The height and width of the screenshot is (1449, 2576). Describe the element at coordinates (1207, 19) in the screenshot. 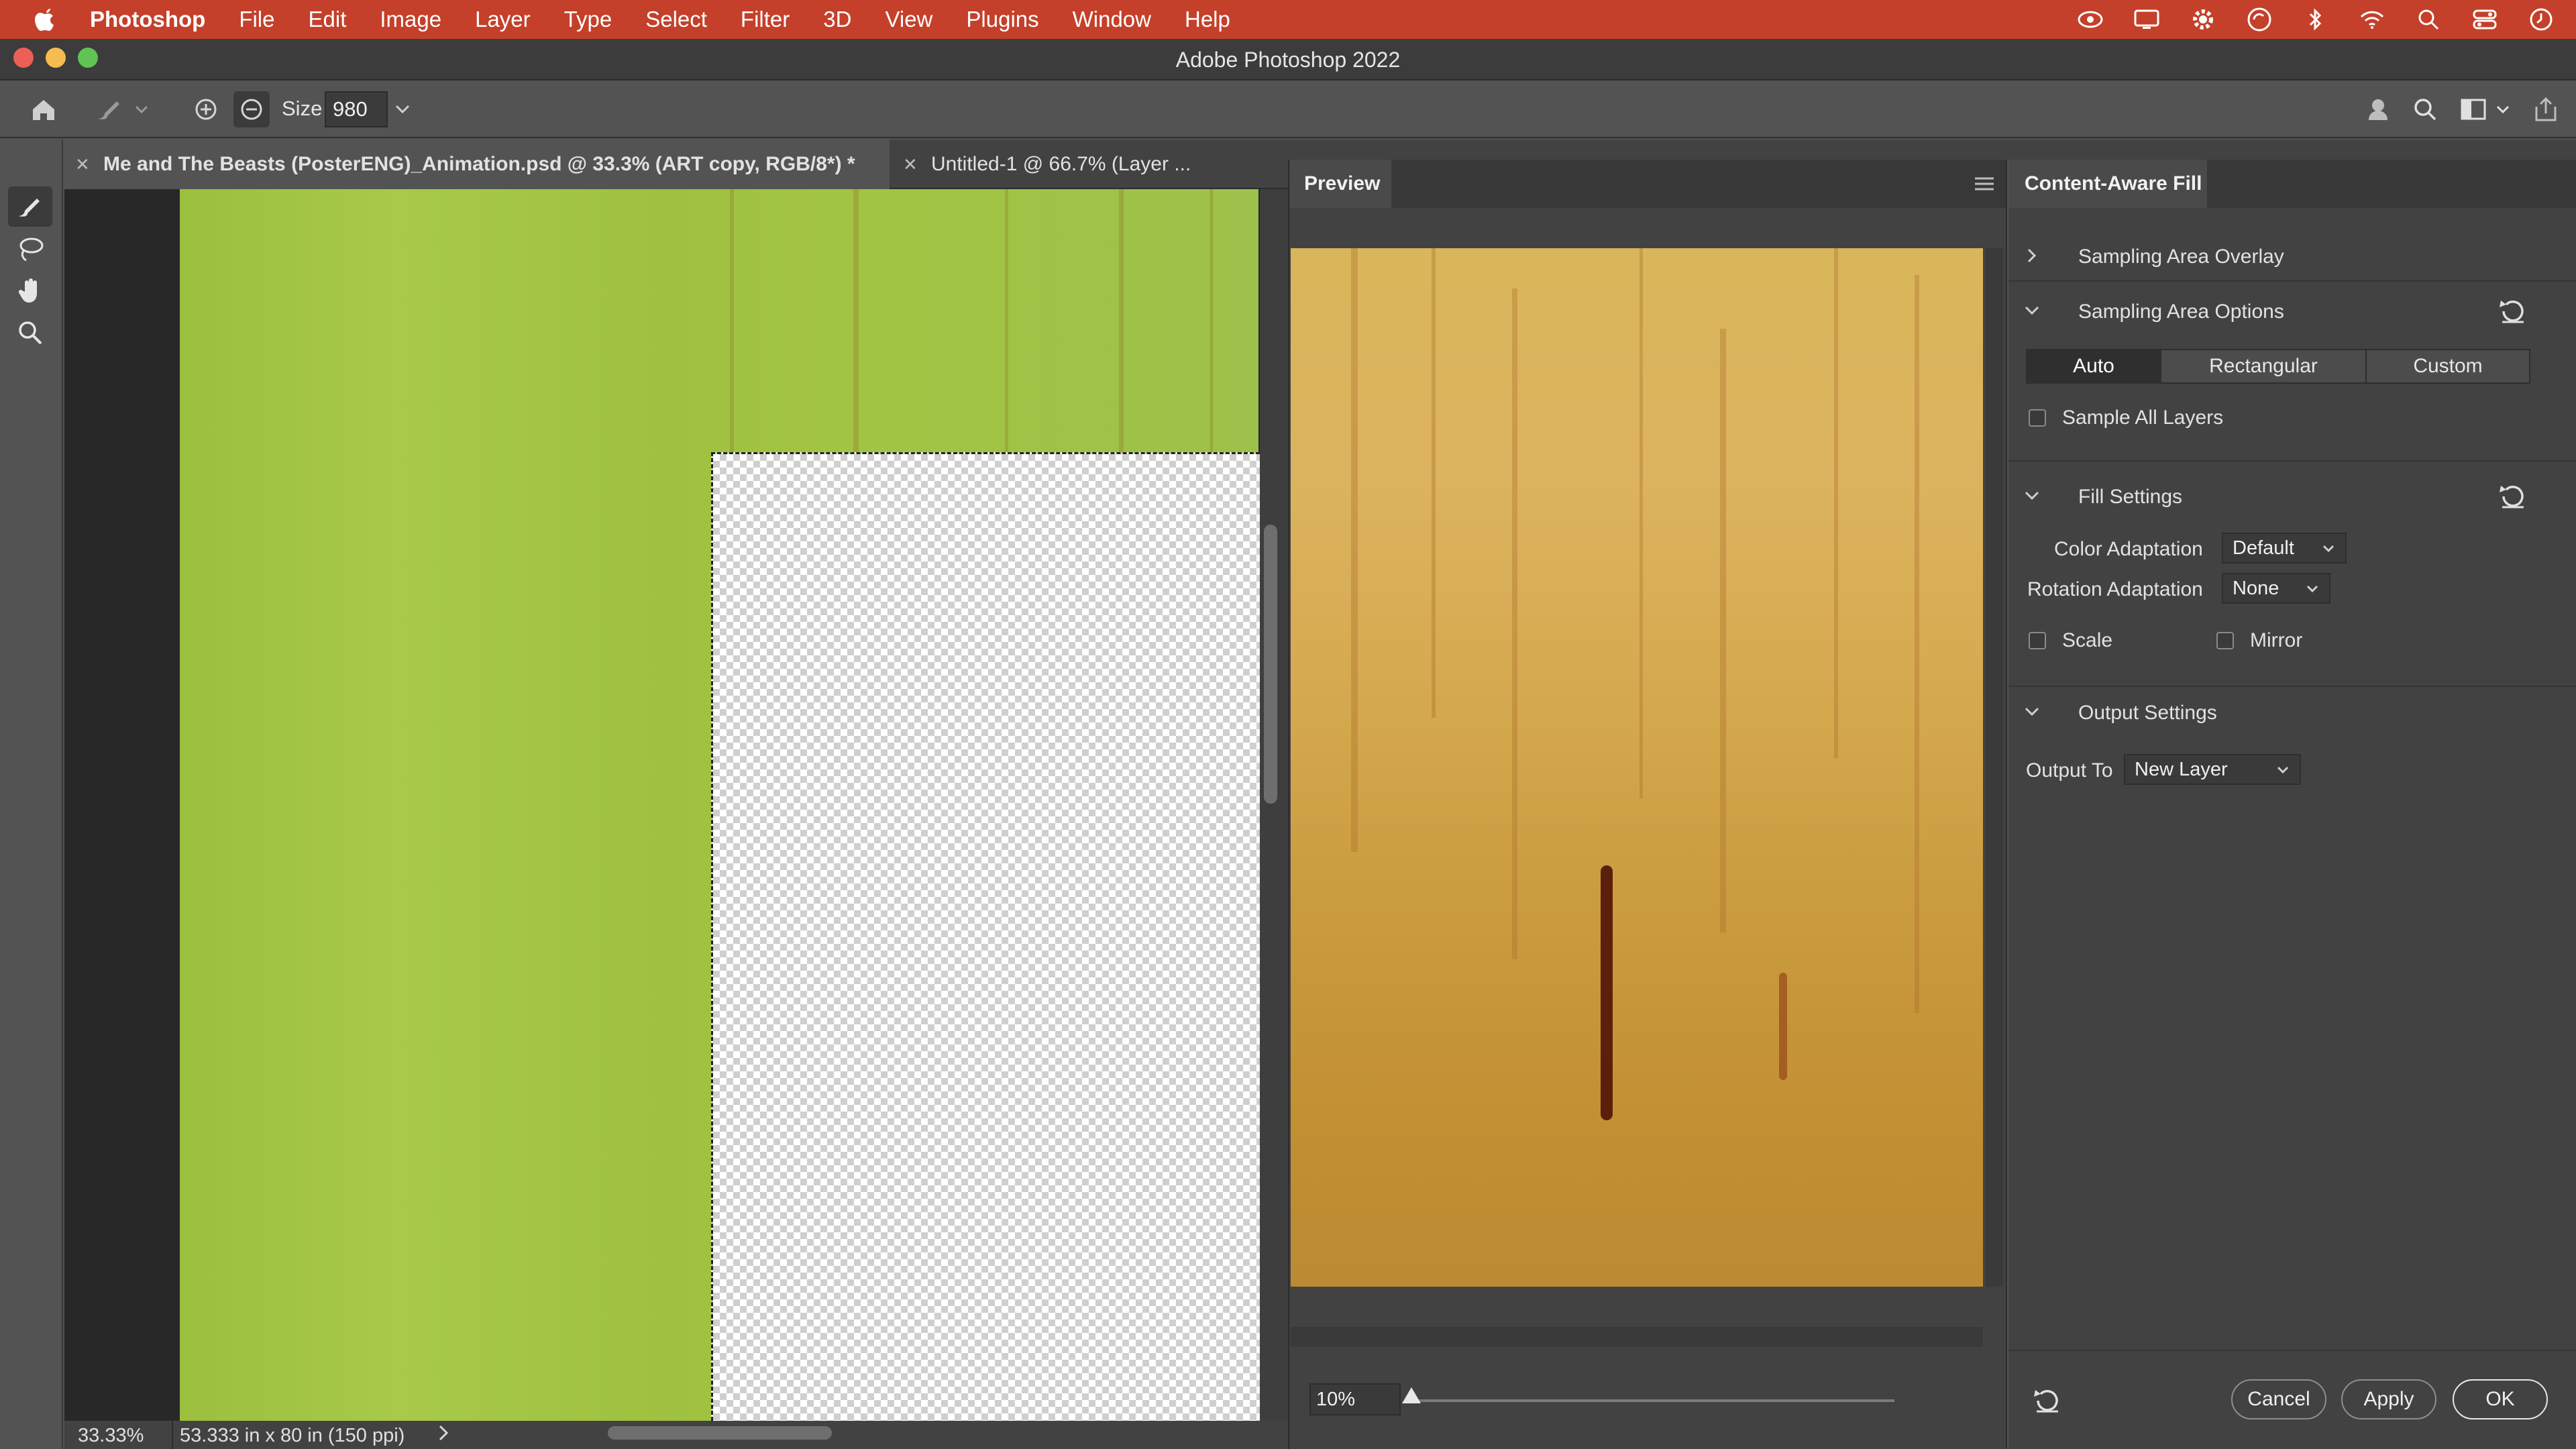

I see `menu-help: Help` at that location.